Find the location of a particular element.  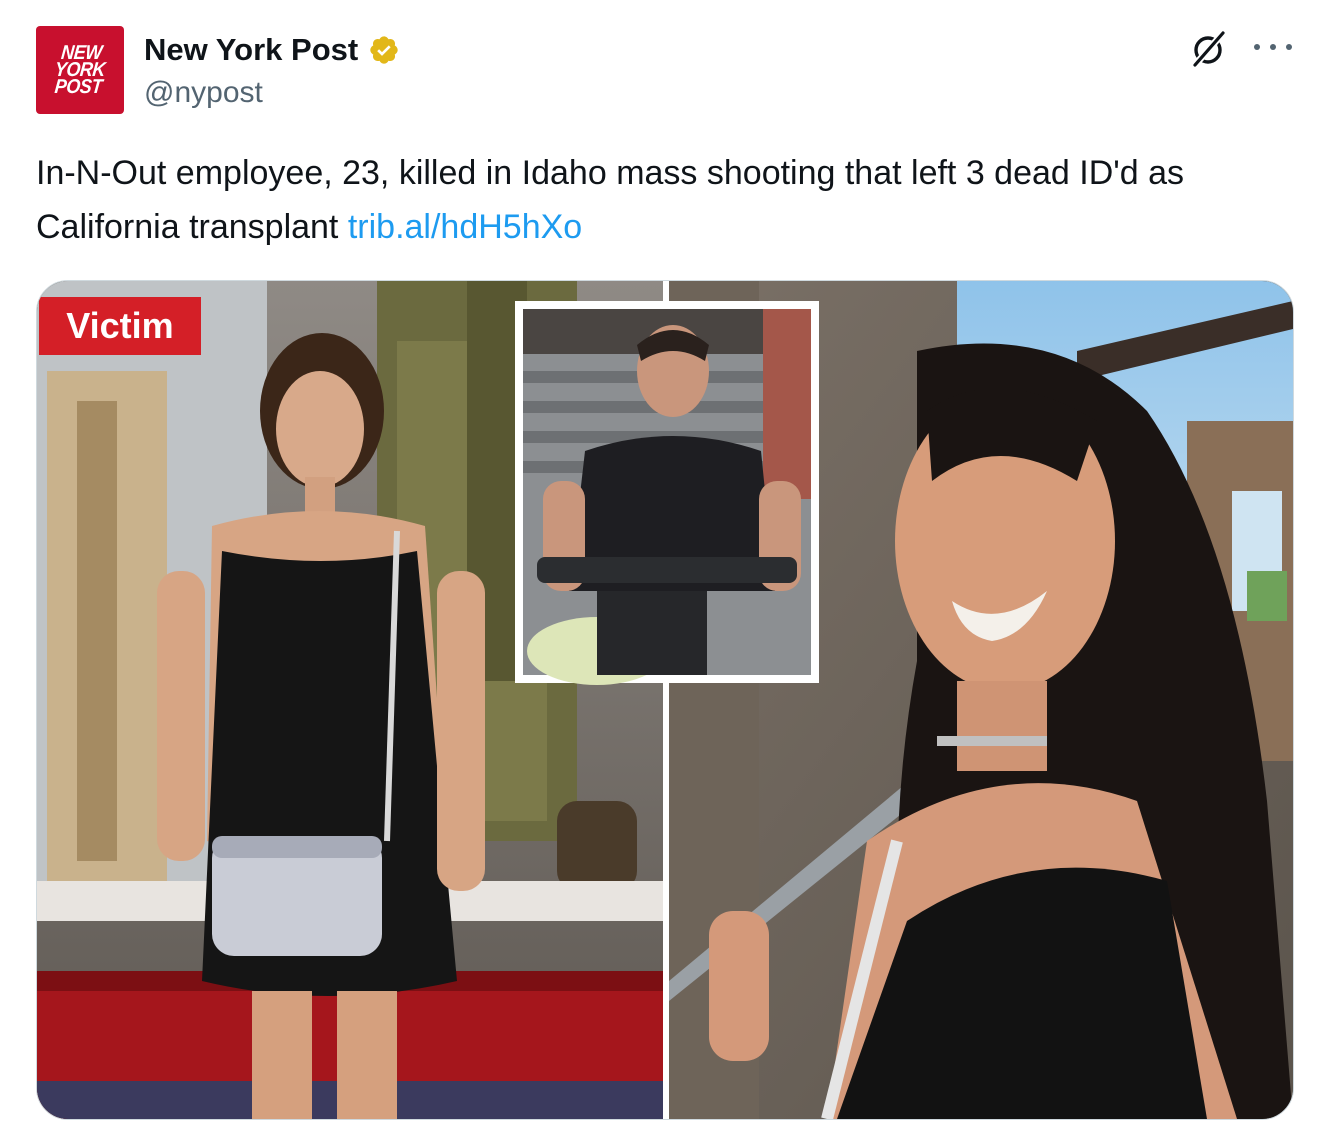

inset-photo is located at coordinates (667, 493).